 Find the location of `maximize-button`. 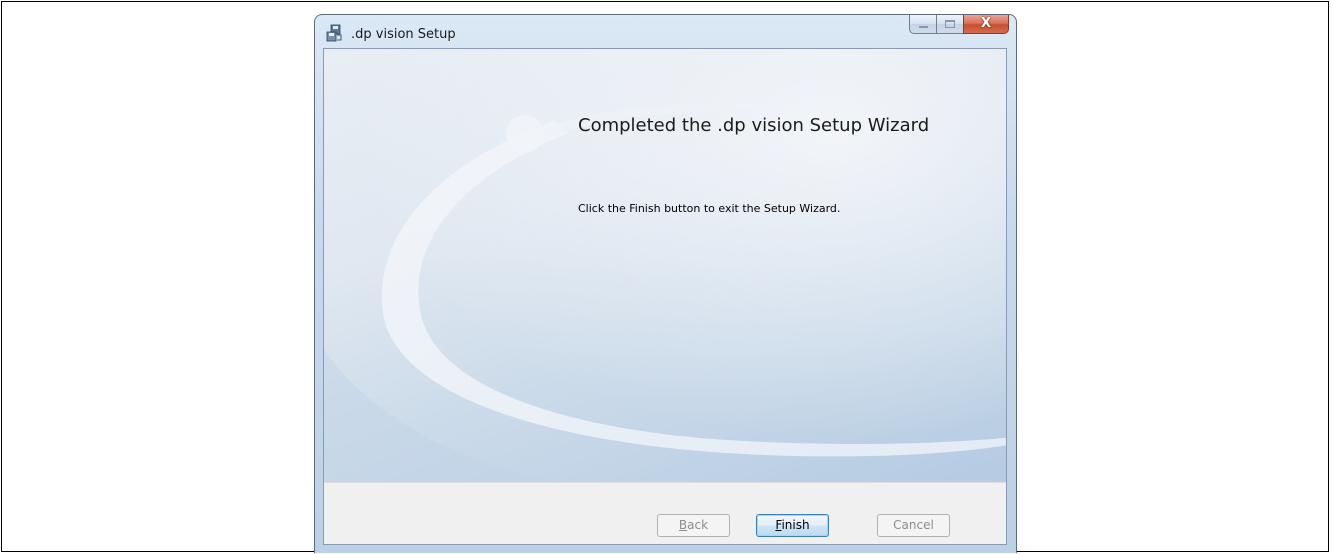

maximize-button is located at coordinates (949, 24).